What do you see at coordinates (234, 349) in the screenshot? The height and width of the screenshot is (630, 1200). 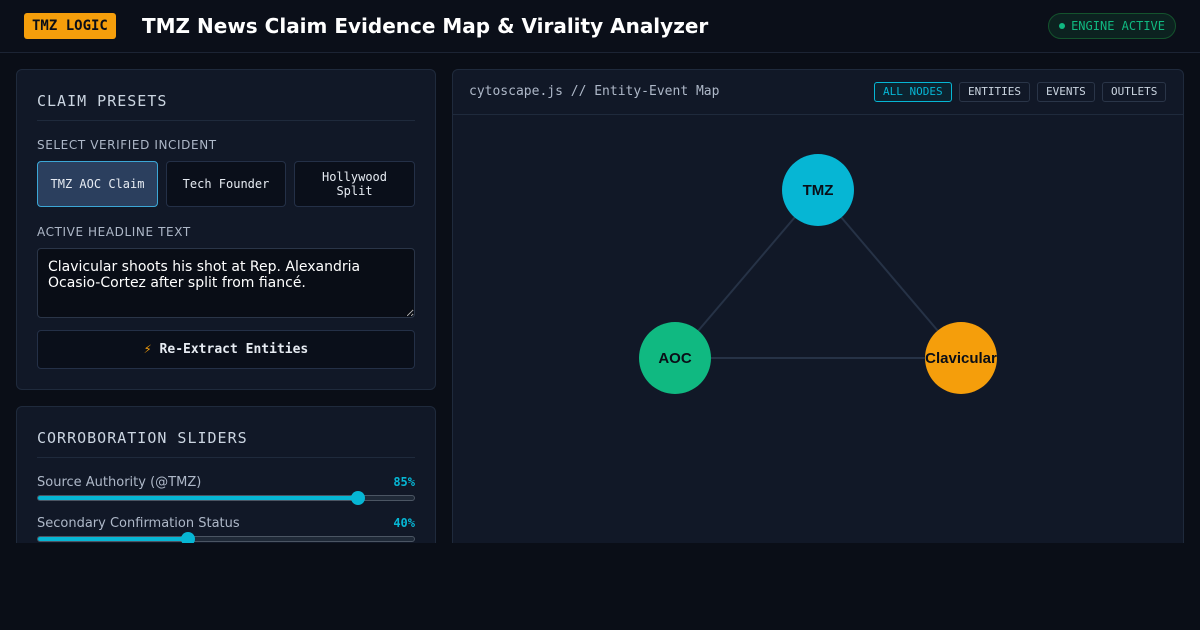 I see `re-extract-entities-label: Re-Extract Entities` at bounding box center [234, 349].